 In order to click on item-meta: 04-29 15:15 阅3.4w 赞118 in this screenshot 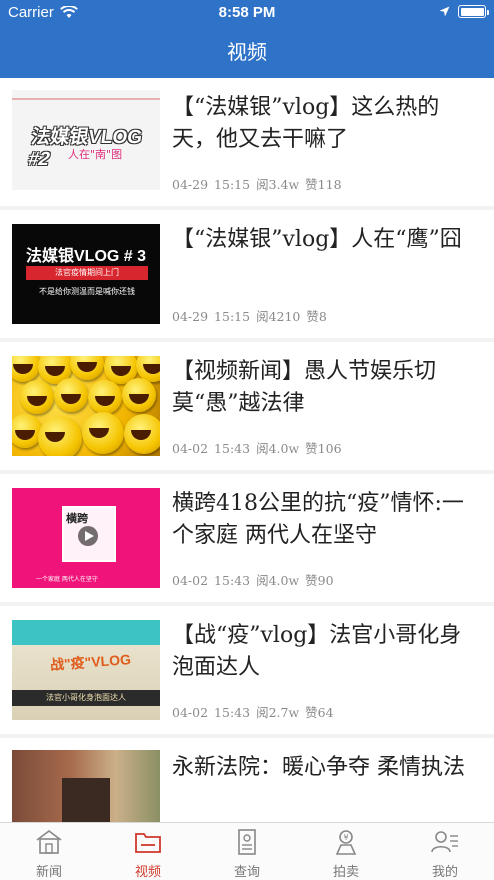, I will do `click(260, 183)`.